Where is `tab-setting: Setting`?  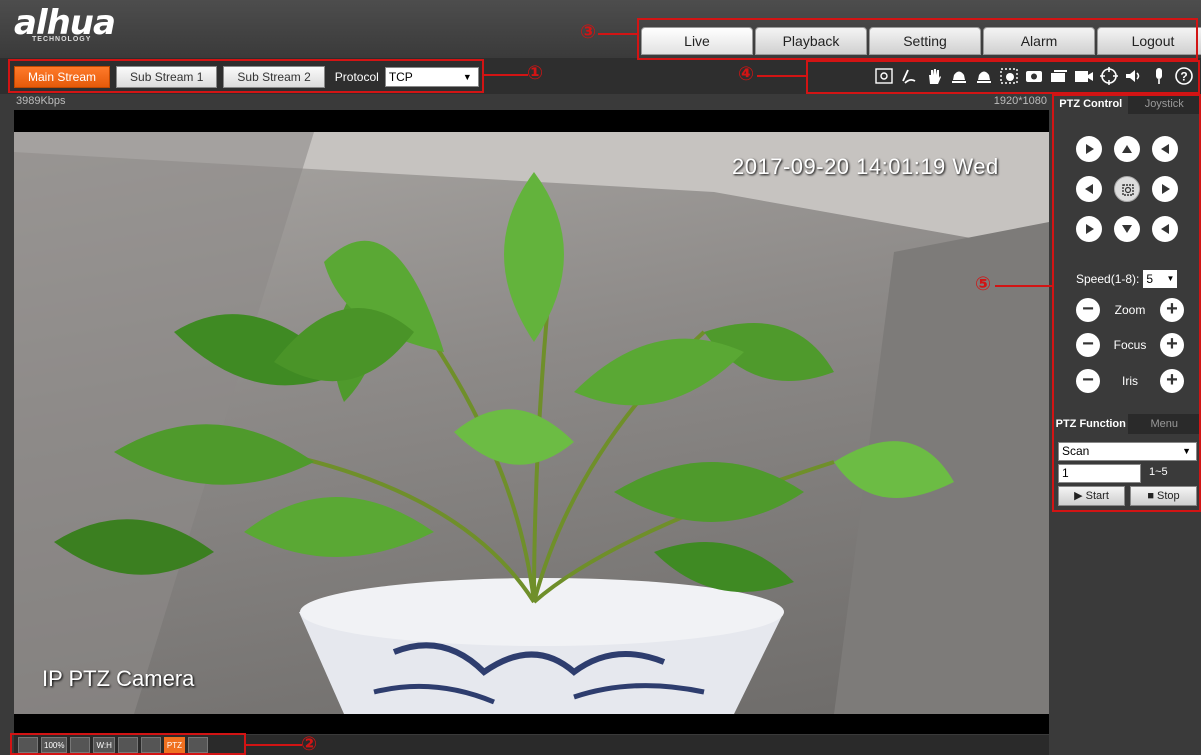
tab-setting: Setting is located at coordinates (925, 41).